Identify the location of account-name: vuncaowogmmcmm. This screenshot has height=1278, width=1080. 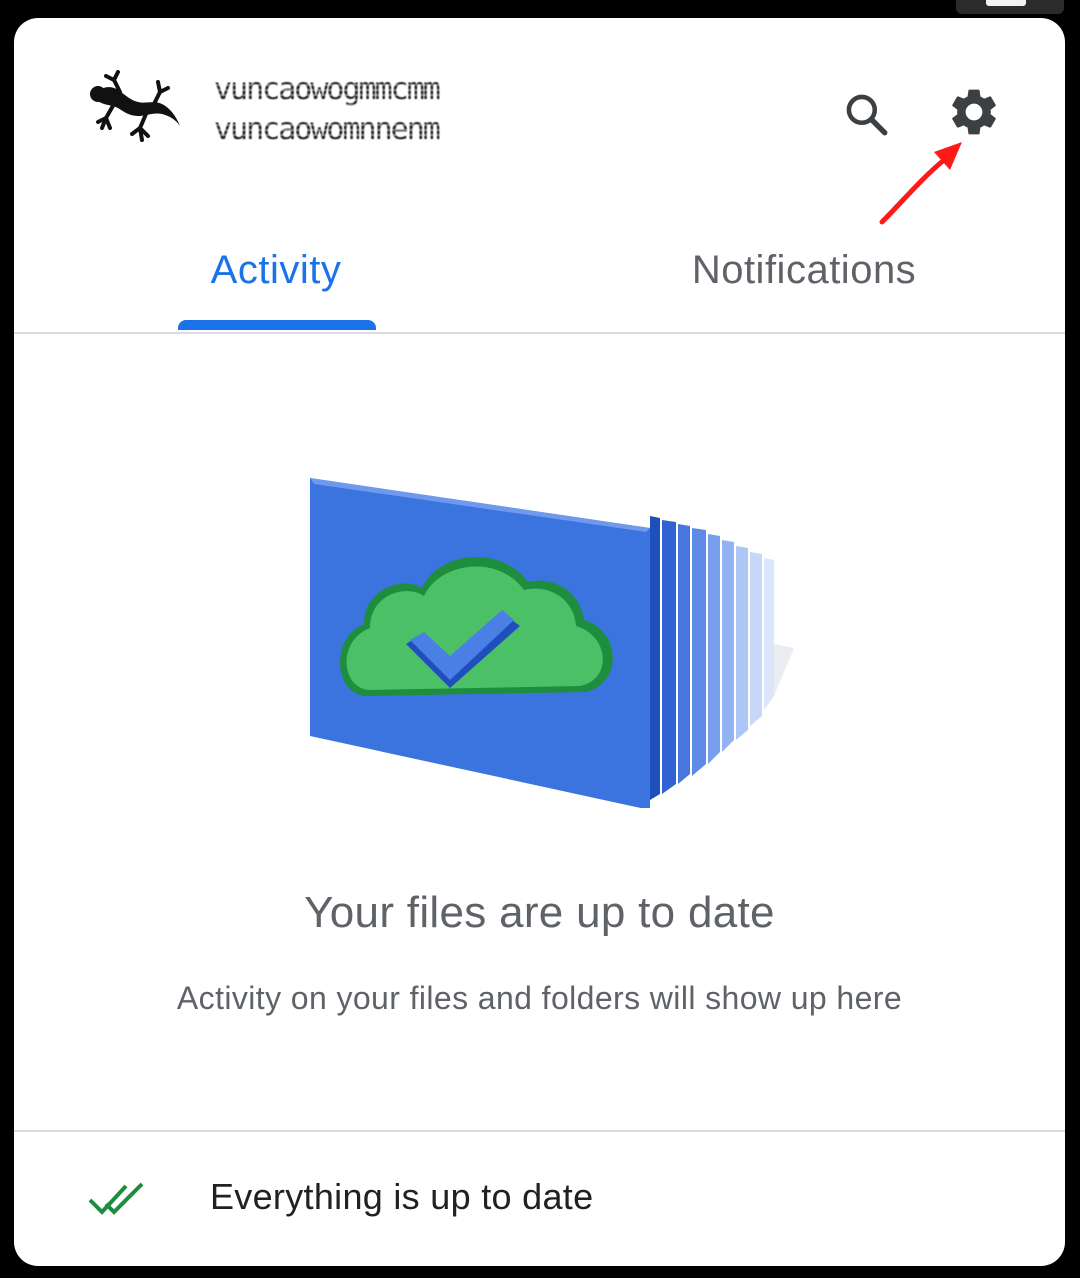
(327, 89).